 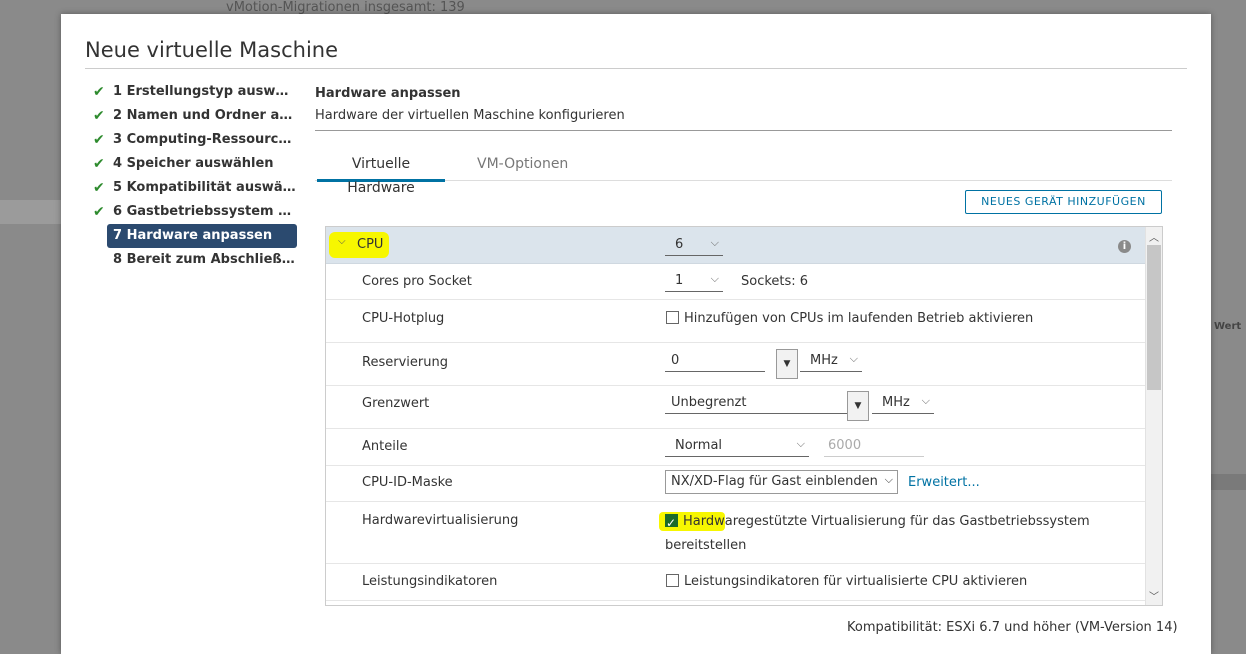 I want to click on dialog-title: Neue virtuelle Maschine, so click(x=212, y=50).